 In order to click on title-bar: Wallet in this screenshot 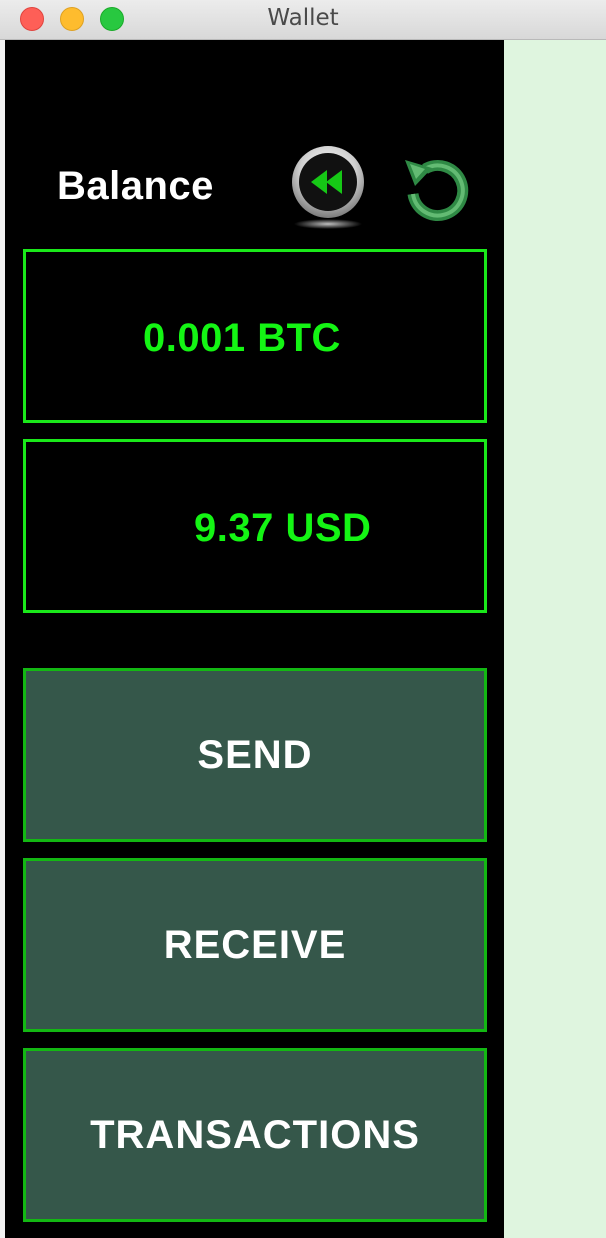, I will do `click(303, 20)`.